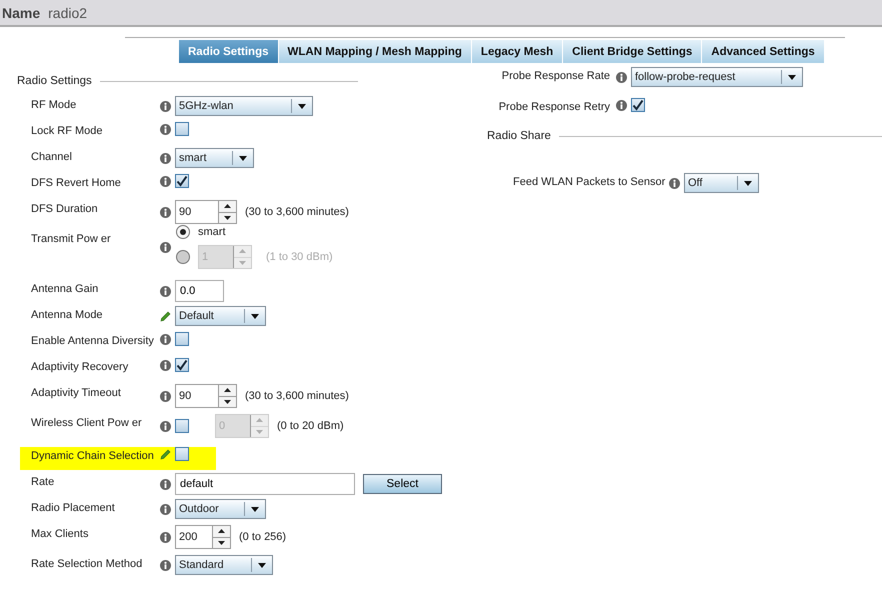  I want to click on dropdown-select: Standard, so click(224, 565).